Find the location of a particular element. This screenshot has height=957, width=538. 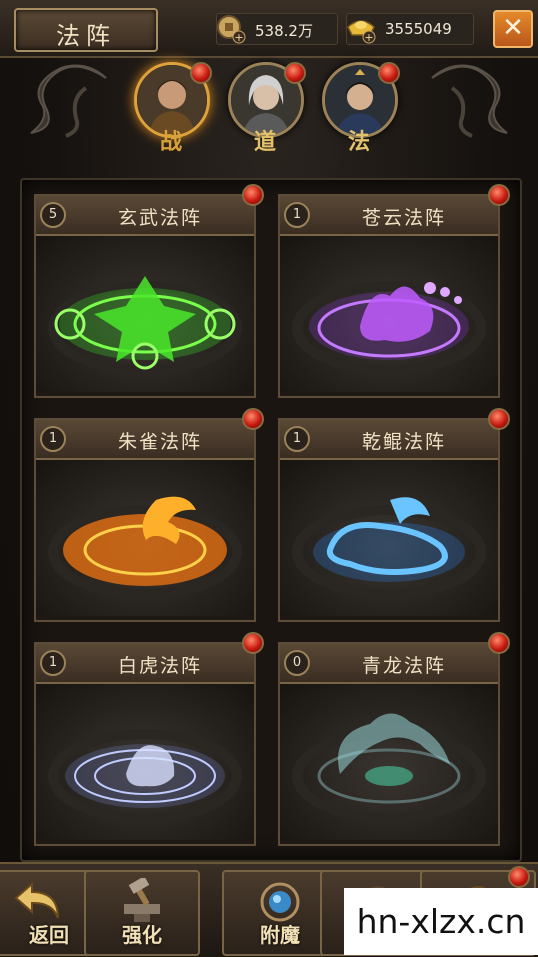

card-header: 1 乾鲲法阵 is located at coordinates (389, 440).